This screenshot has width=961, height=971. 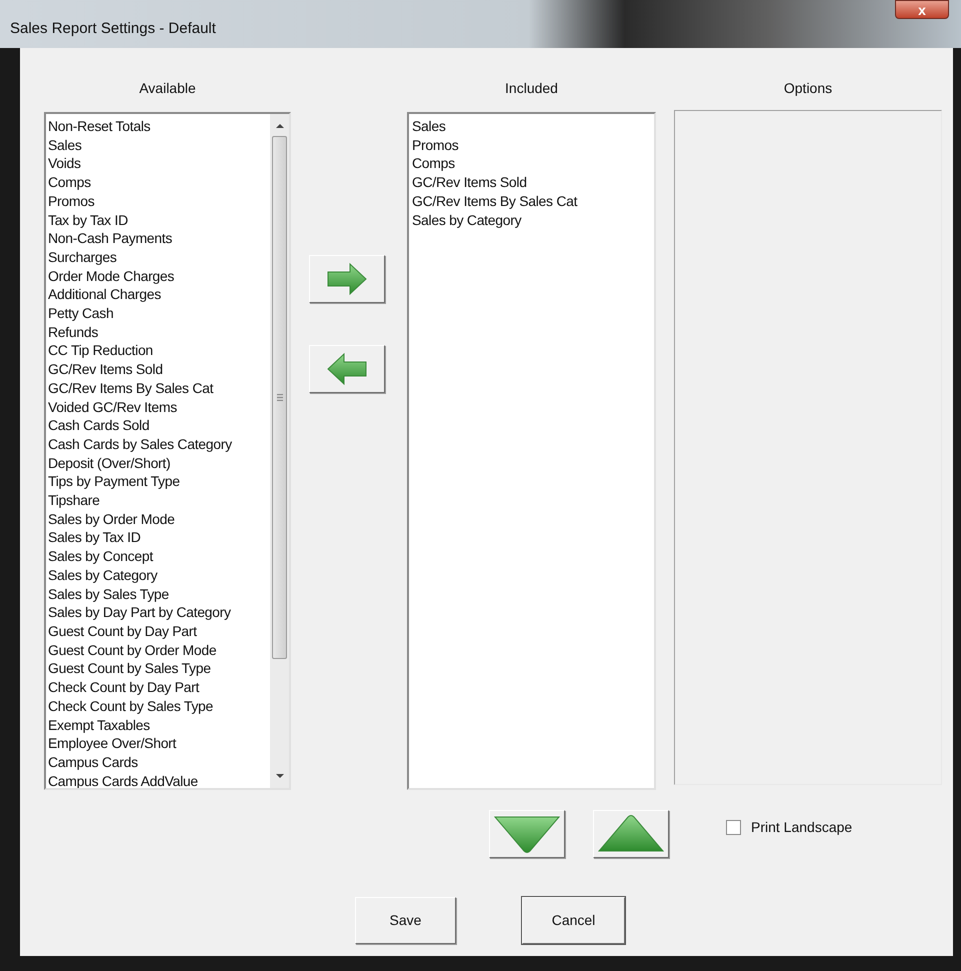 I want to click on list-item: Cash Cards Sold, so click(x=159, y=425).